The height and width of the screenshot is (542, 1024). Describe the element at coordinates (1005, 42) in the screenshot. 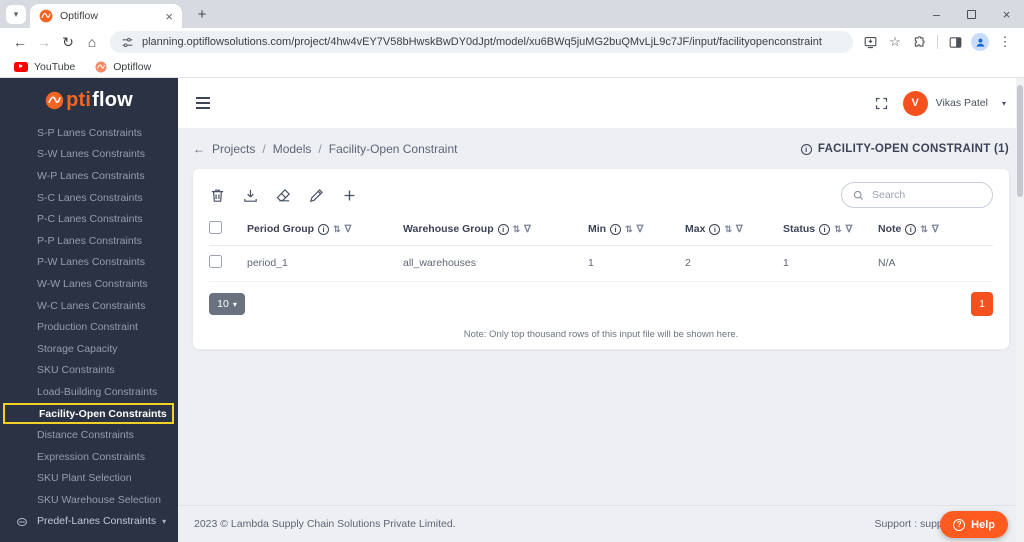

I see `browser-menu-icon: ⋮` at that location.